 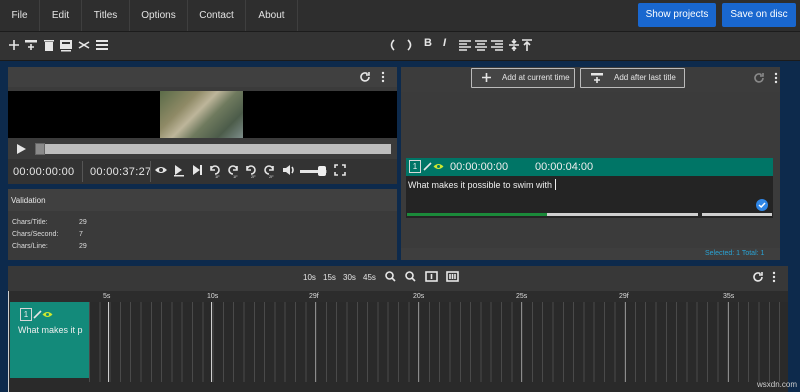 What do you see at coordinates (217, 15) in the screenshot?
I see `menu-contact: Contact` at bounding box center [217, 15].